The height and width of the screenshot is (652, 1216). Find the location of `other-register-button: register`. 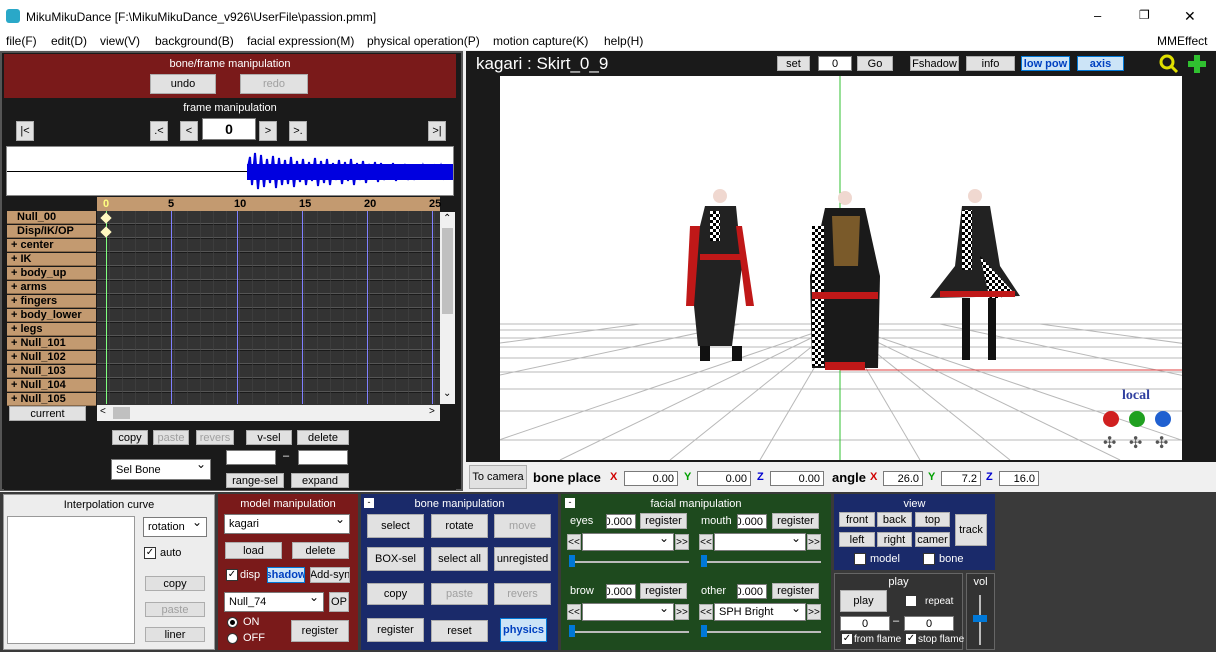

other-register-button: register is located at coordinates (795, 591).